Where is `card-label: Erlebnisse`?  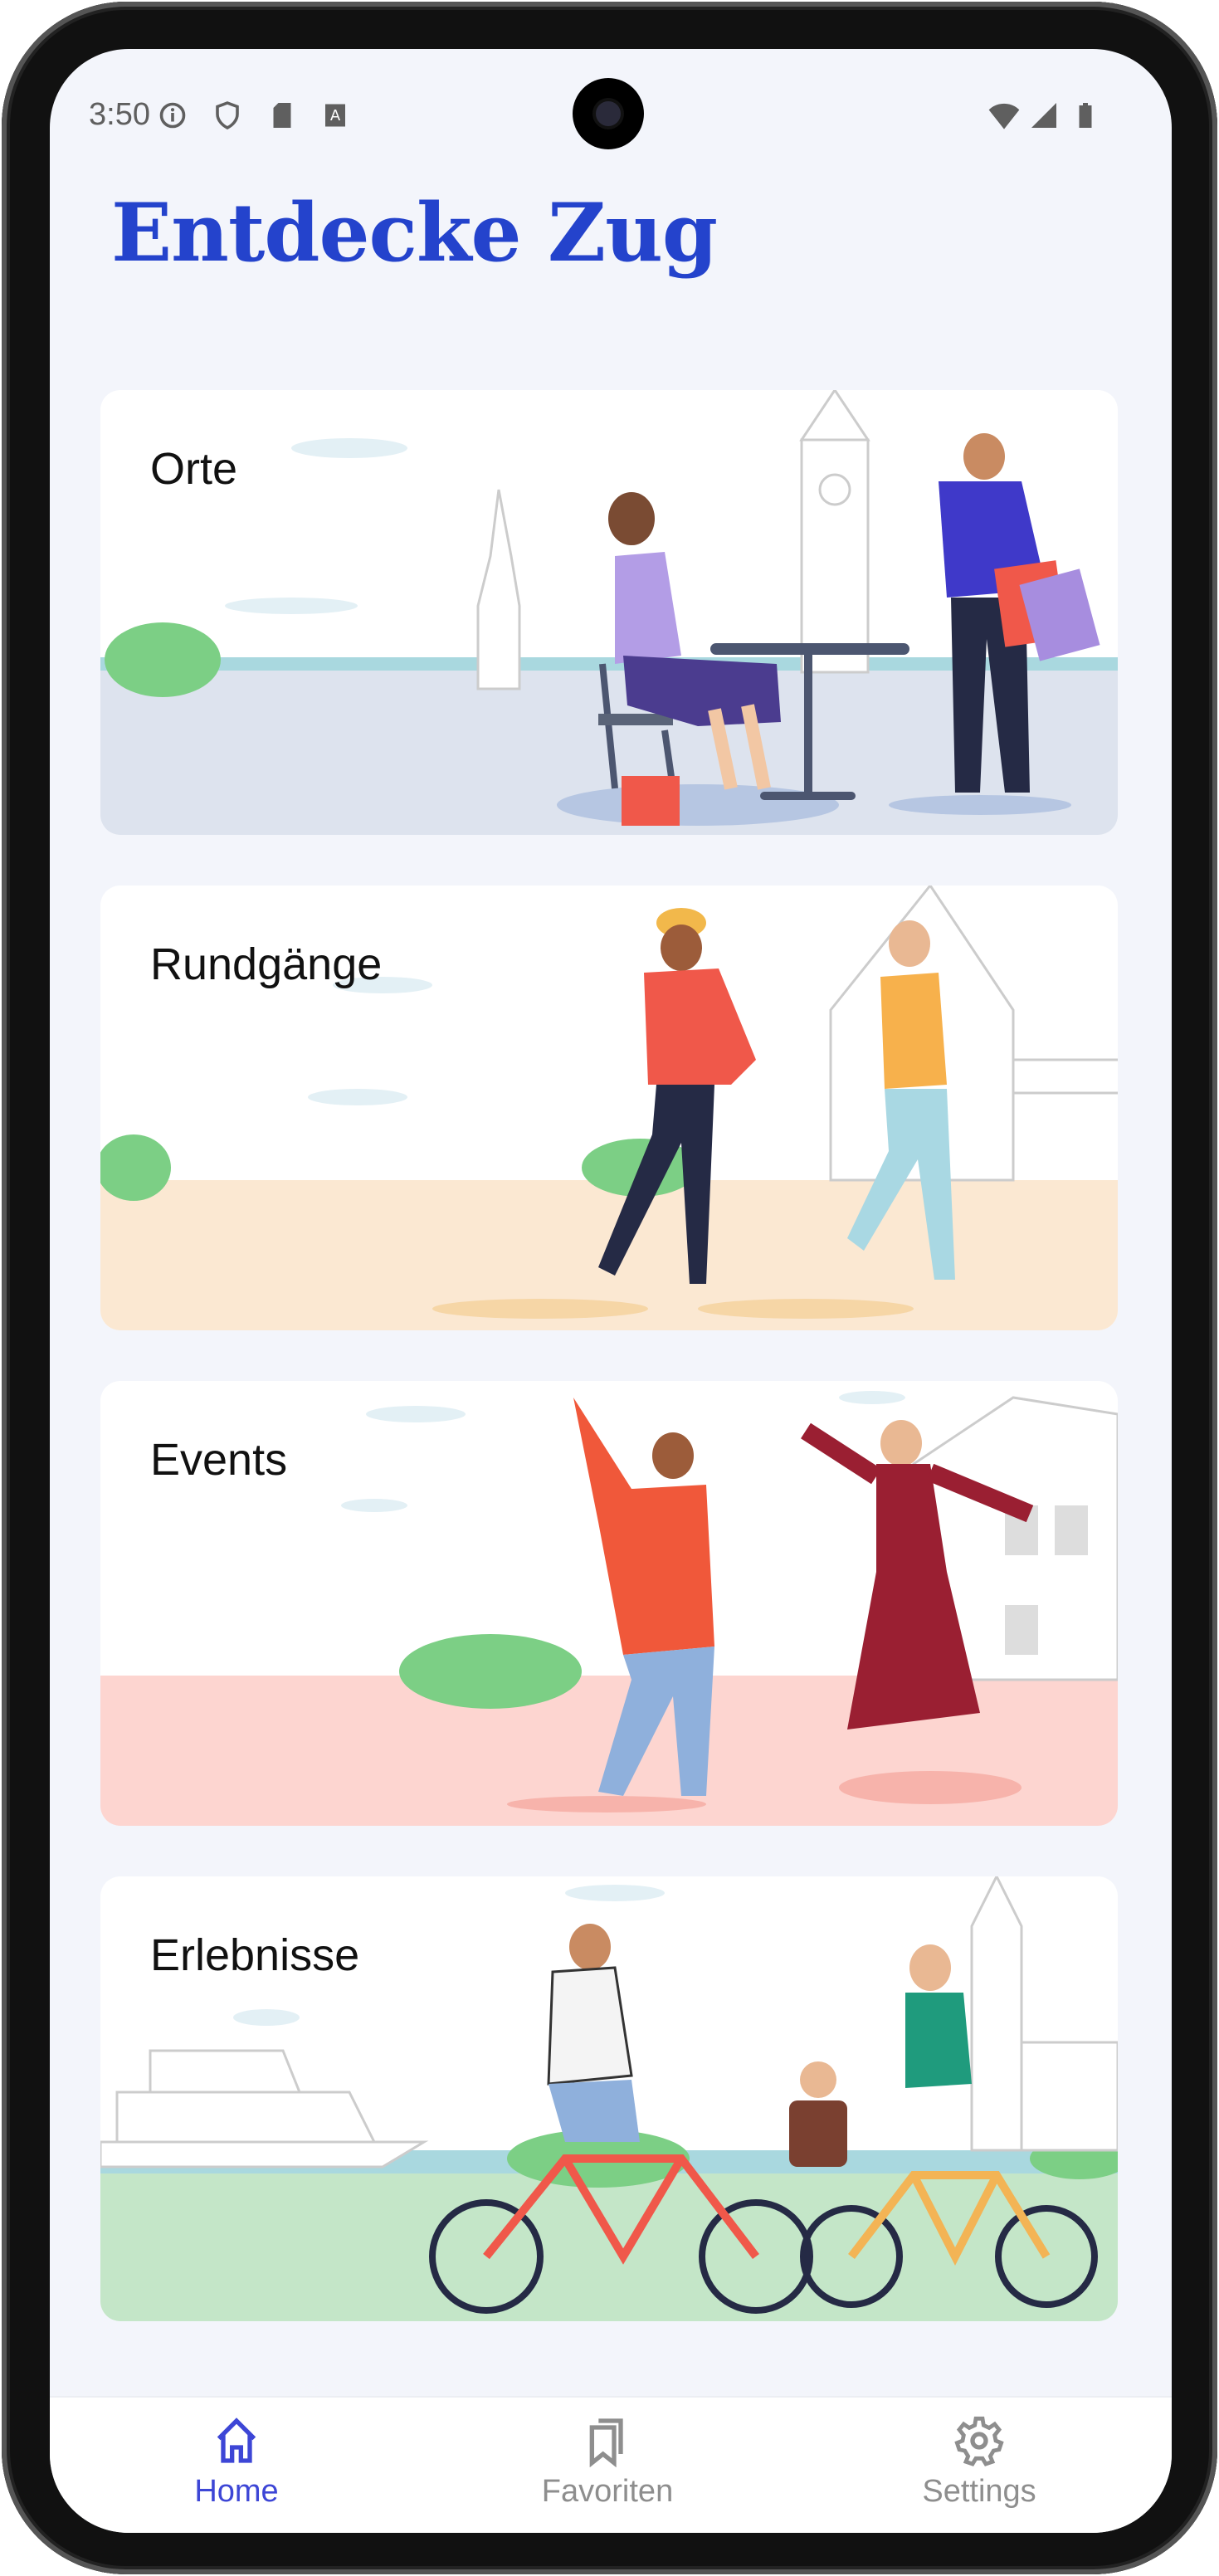
card-label: Erlebnisse is located at coordinates (255, 1955).